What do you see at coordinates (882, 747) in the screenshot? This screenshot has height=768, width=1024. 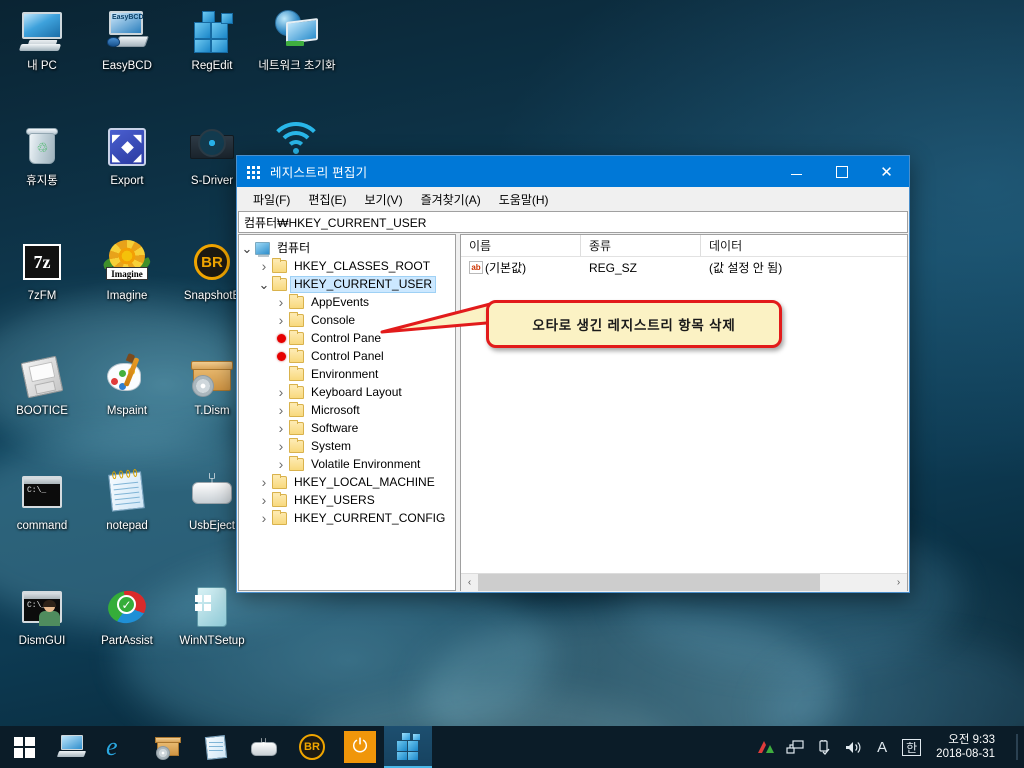 I see `ime-alpha-icon: A` at bounding box center [882, 747].